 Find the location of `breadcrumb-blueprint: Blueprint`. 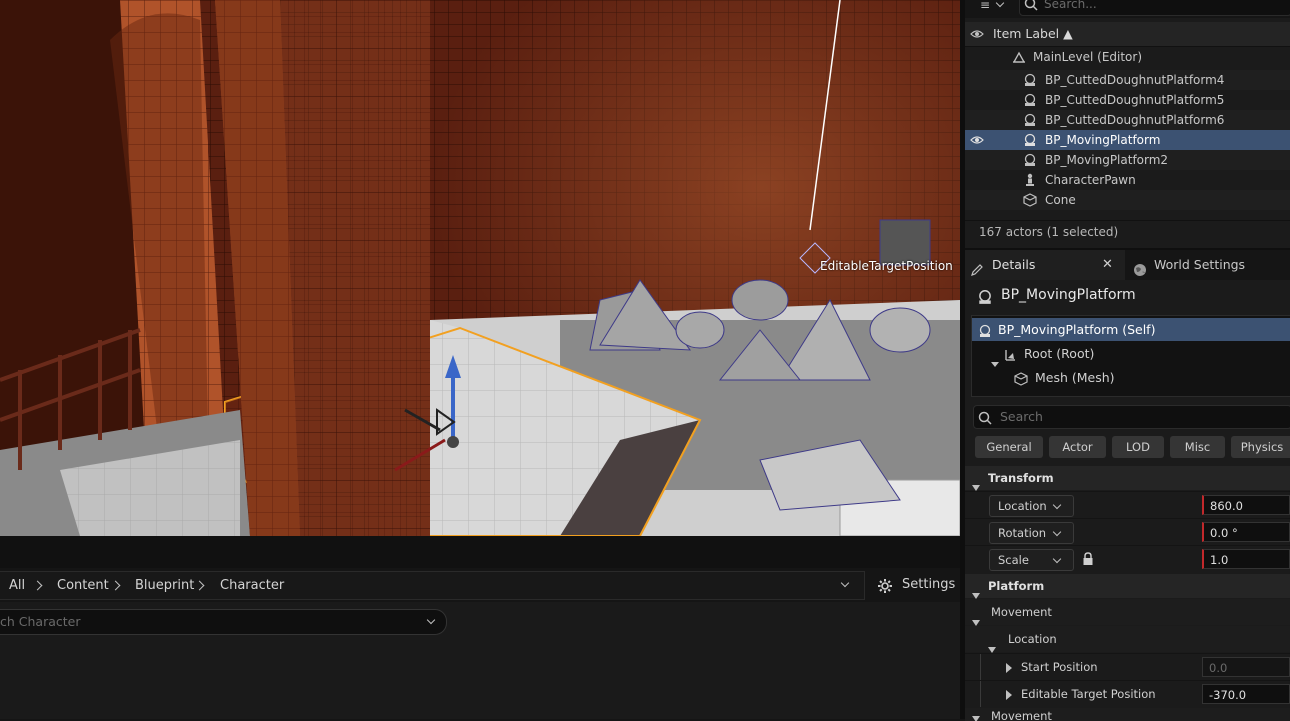

breadcrumb-blueprint: Blueprint is located at coordinates (164, 585).